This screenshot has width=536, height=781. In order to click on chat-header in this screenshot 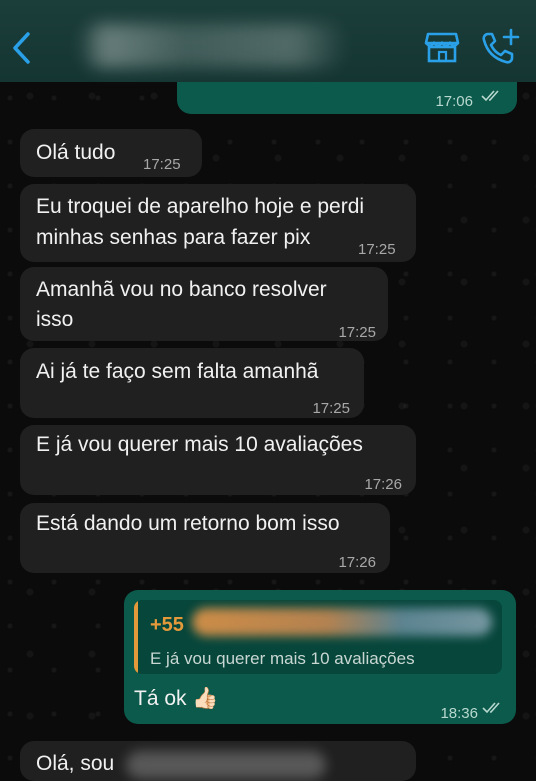, I will do `click(268, 41)`.